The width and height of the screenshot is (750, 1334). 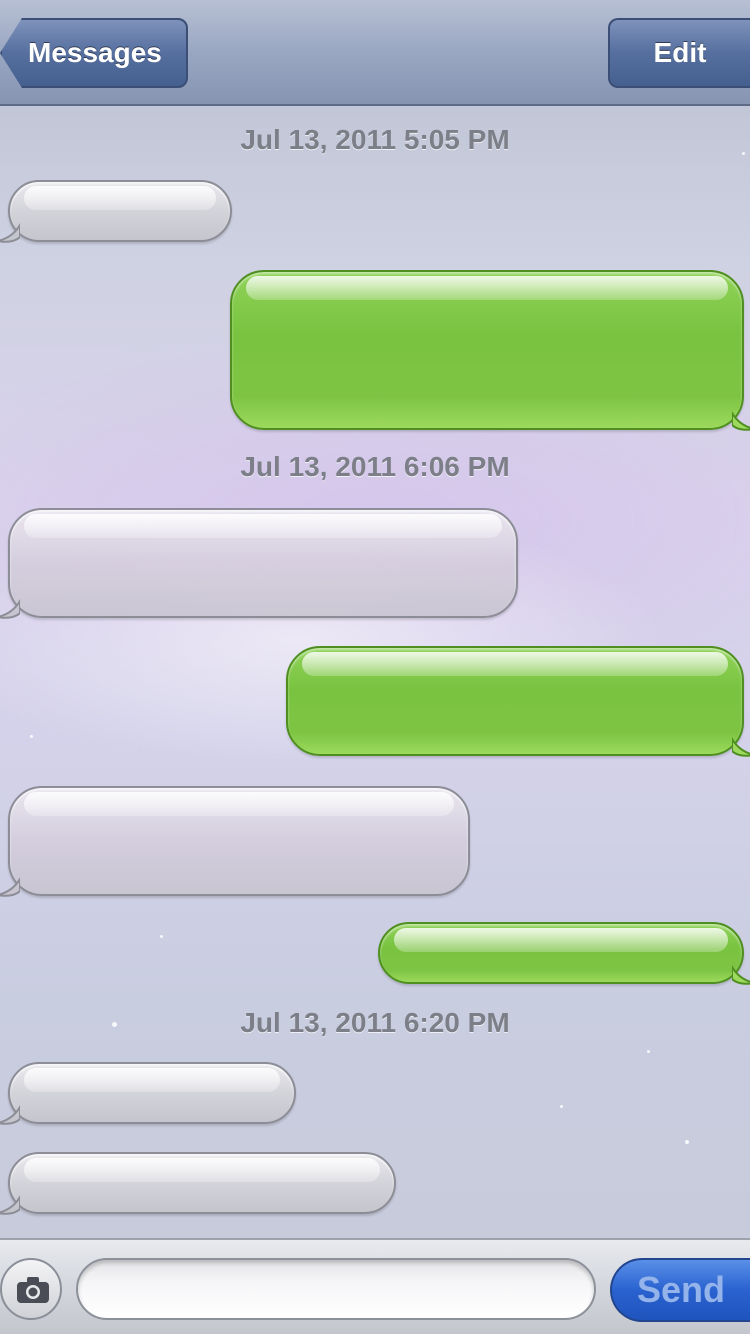 What do you see at coordinates (375, 1022) in the screenshot?
I see `timestamp: Jul 13, 2011 6:20 PM` at bounding box center [375, 1022].